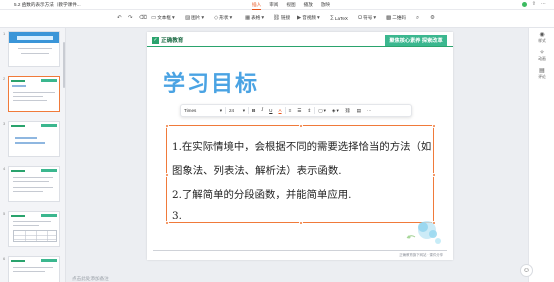 The width and height of the screenshot is (554, 282). I want to click on share-icon: ⇪, so click(534, 4).